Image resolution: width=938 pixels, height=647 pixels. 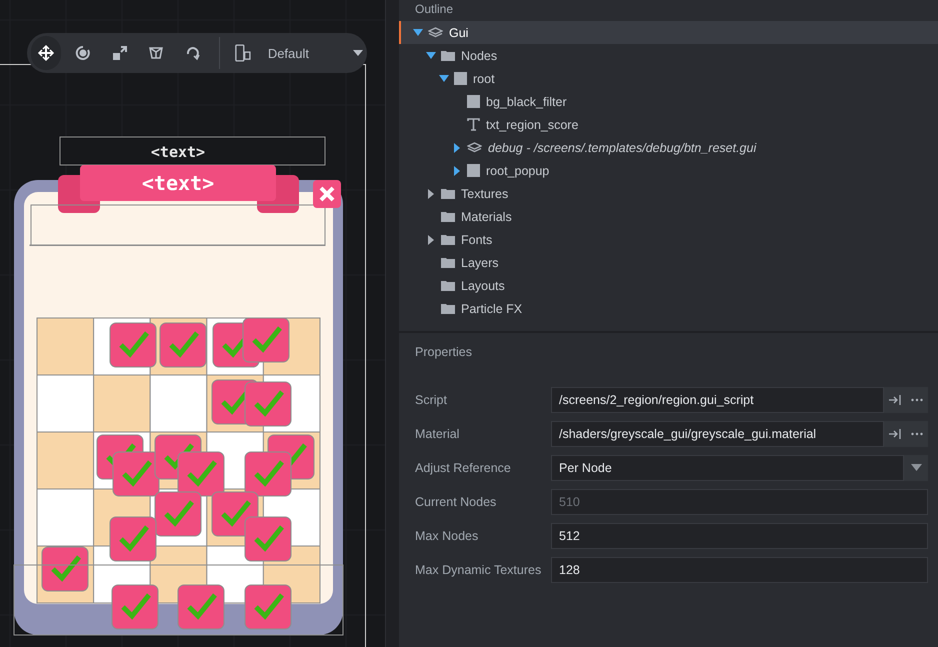 What do you see at coordinates (668, 32) in the screenshot?
I see `tree-item: Gui` at bounding box center [668, 32].